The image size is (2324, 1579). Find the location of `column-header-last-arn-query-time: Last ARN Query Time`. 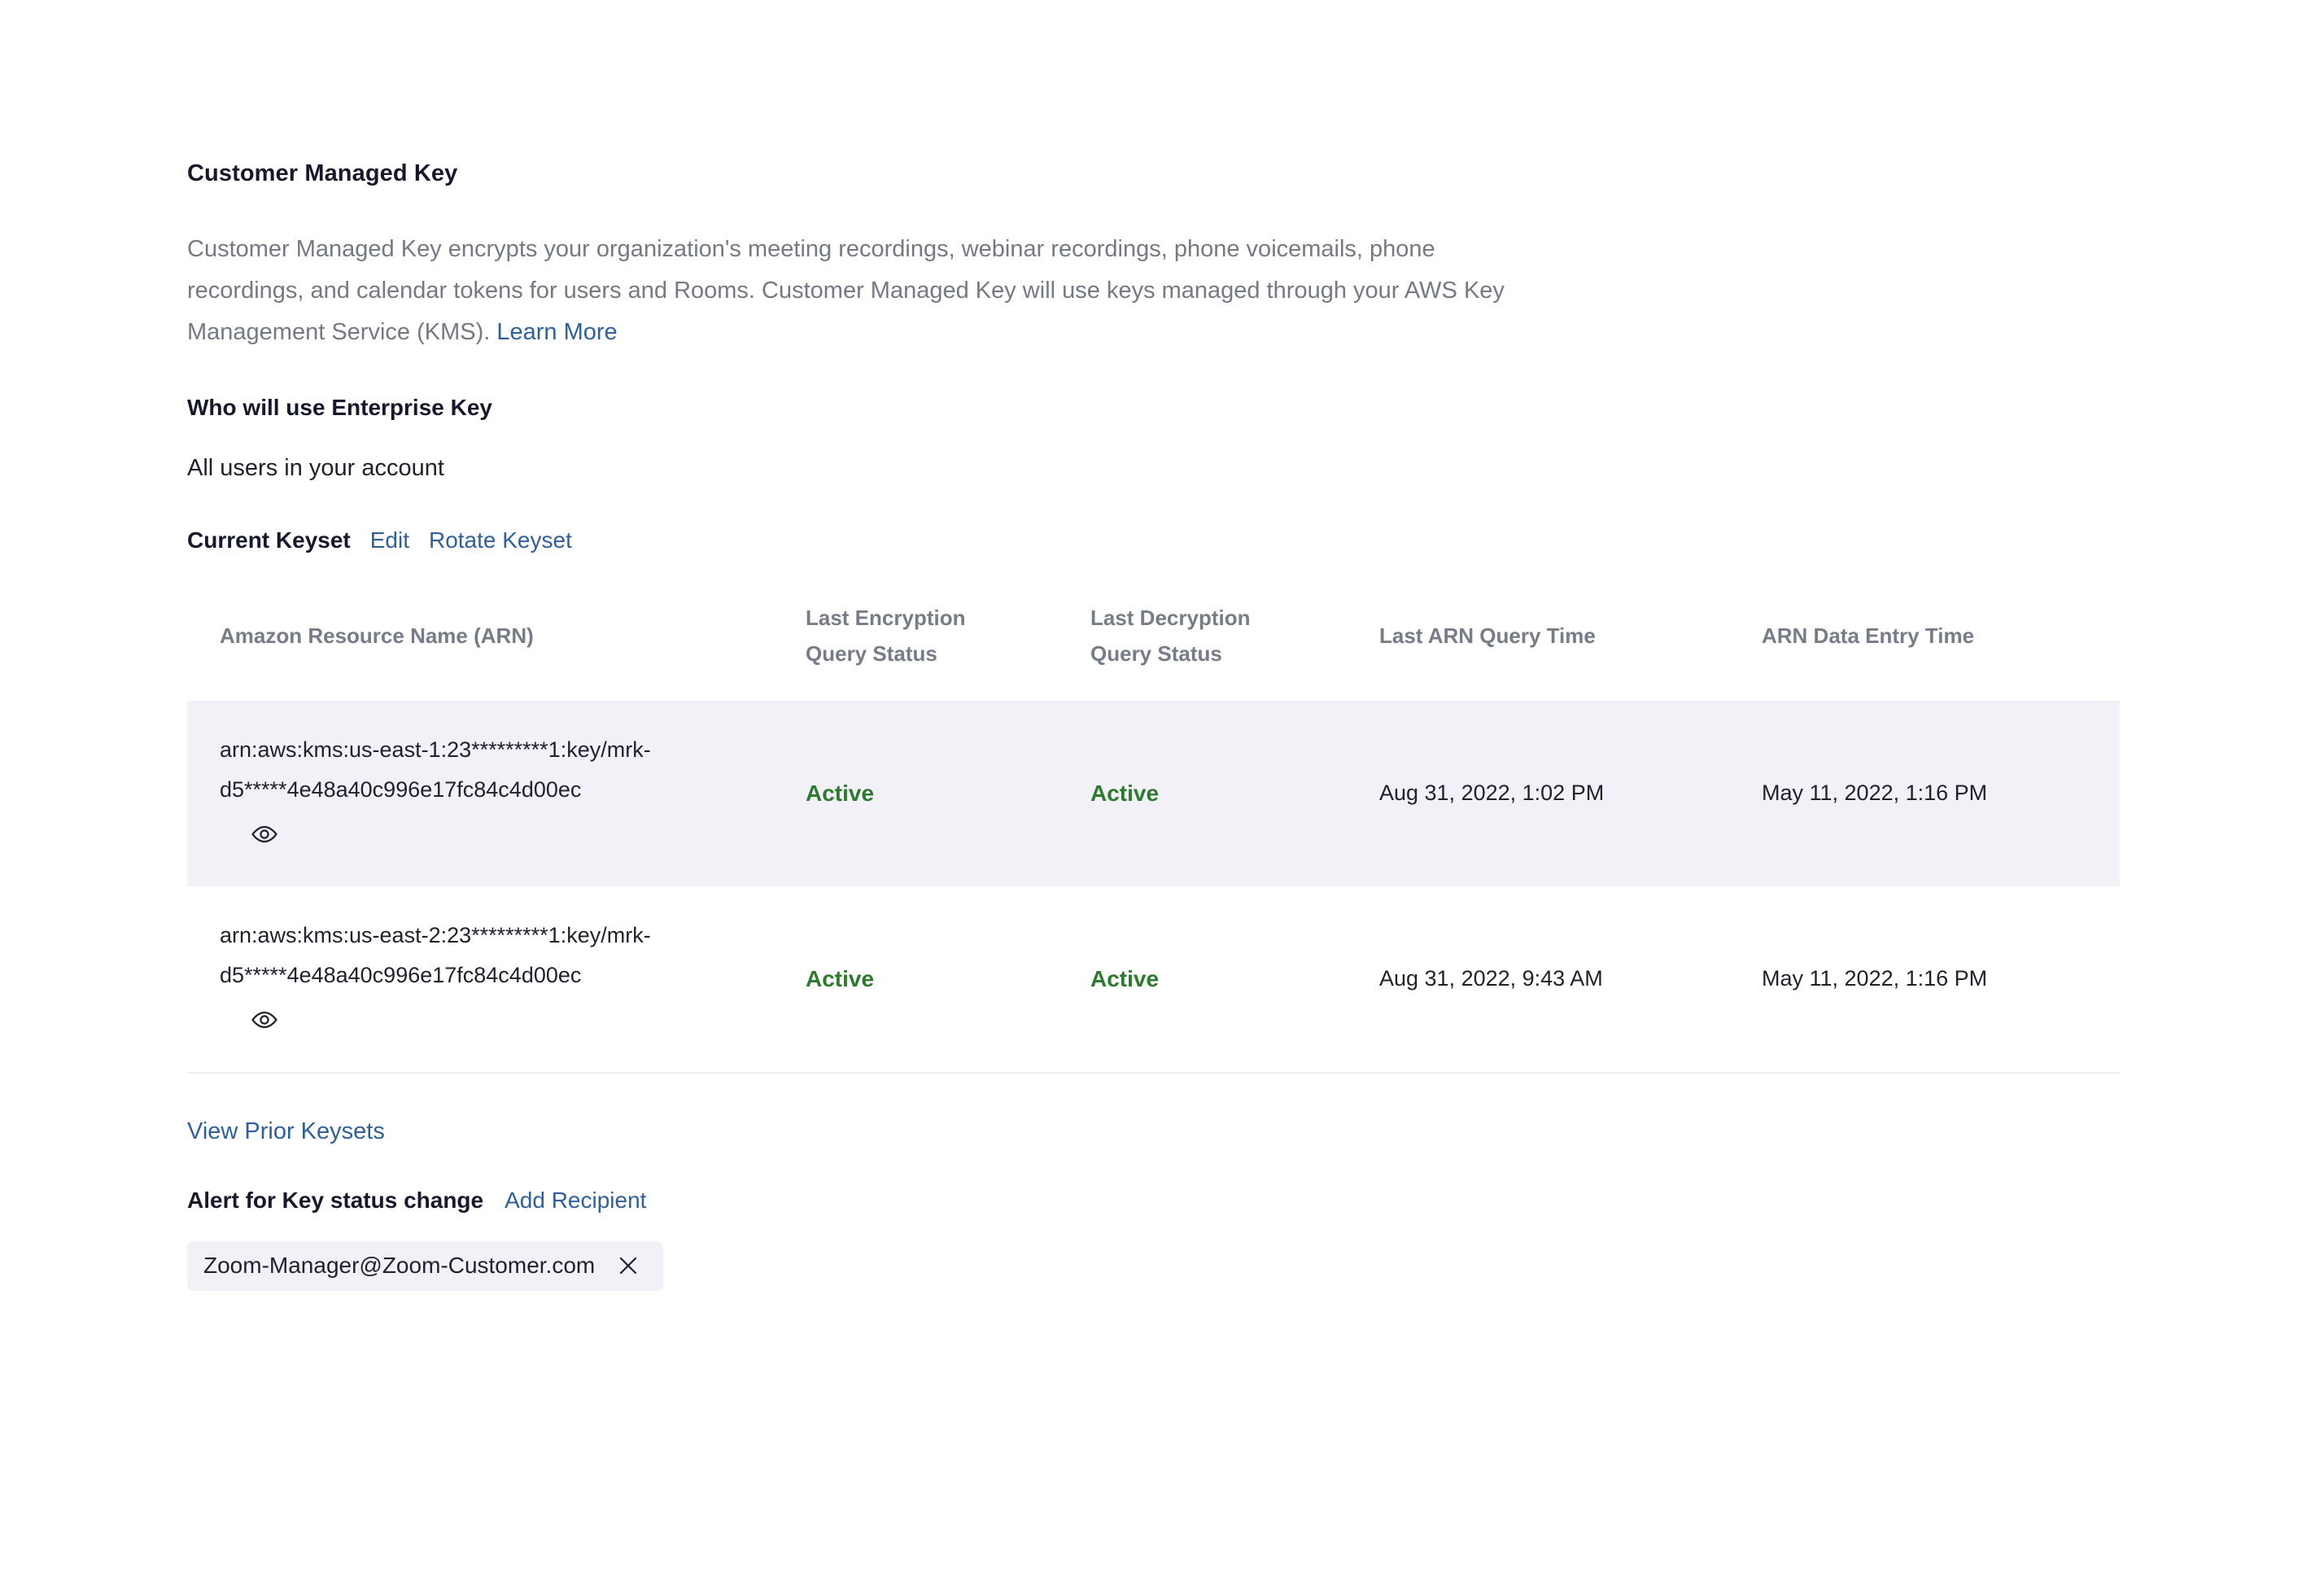

column-header-last-arn-query-time: Last ARN Query Time is located at coordinates (1570, 643).